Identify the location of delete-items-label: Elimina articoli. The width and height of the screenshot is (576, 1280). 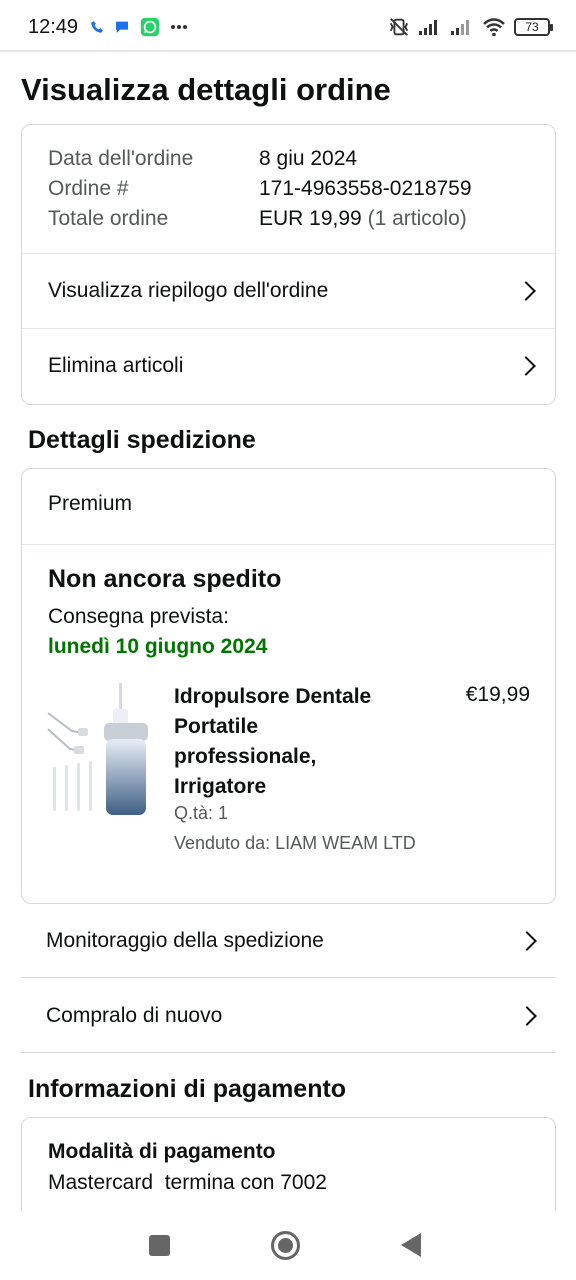
(116, 365).